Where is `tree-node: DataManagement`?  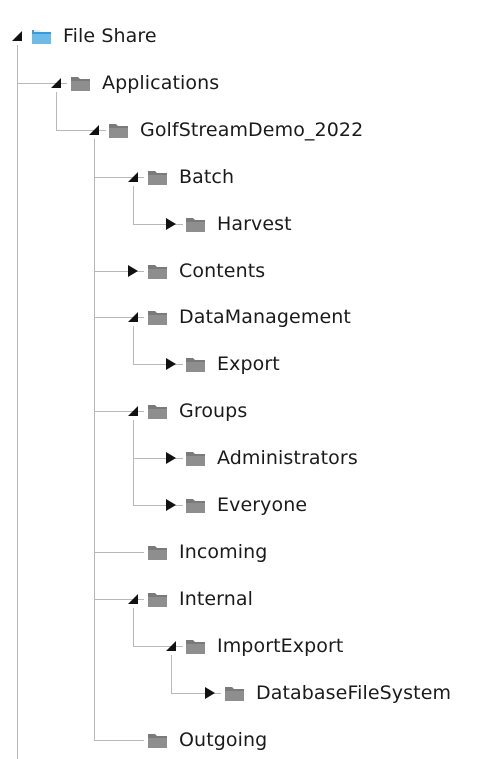 tree-node: DataManagement is located at coordinates (249, 317).